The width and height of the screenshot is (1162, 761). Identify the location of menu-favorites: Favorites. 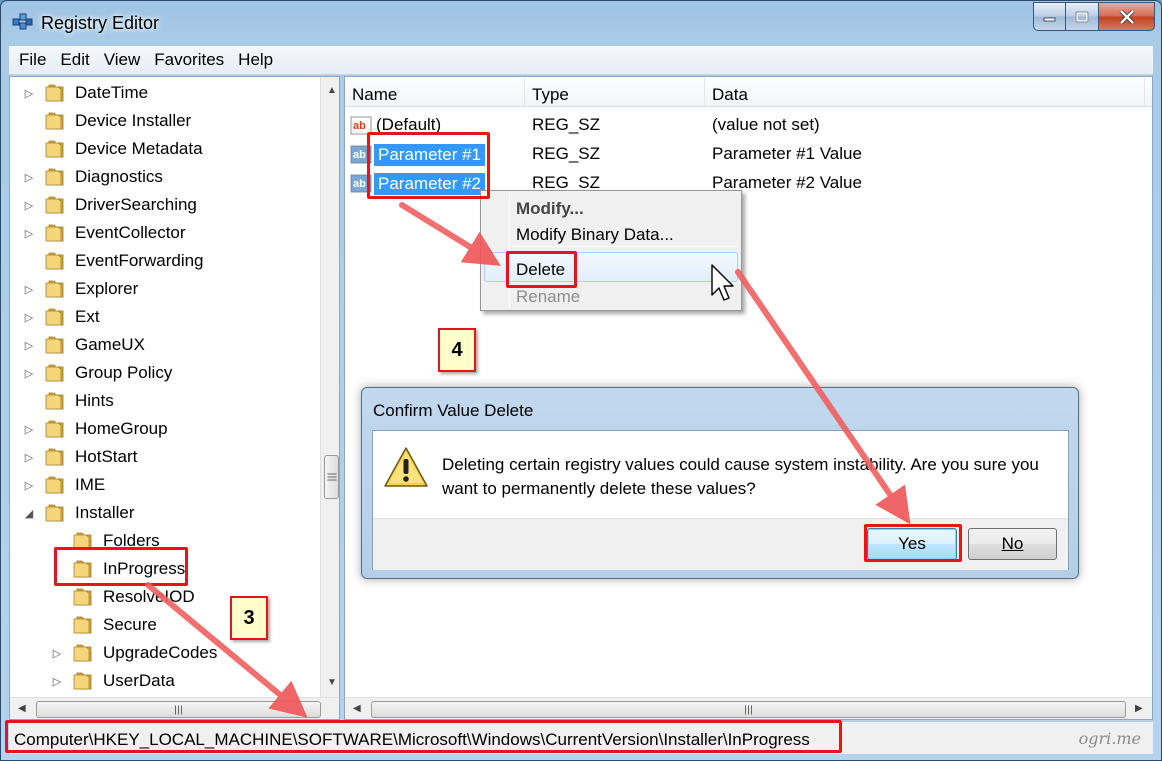
(189, 60).